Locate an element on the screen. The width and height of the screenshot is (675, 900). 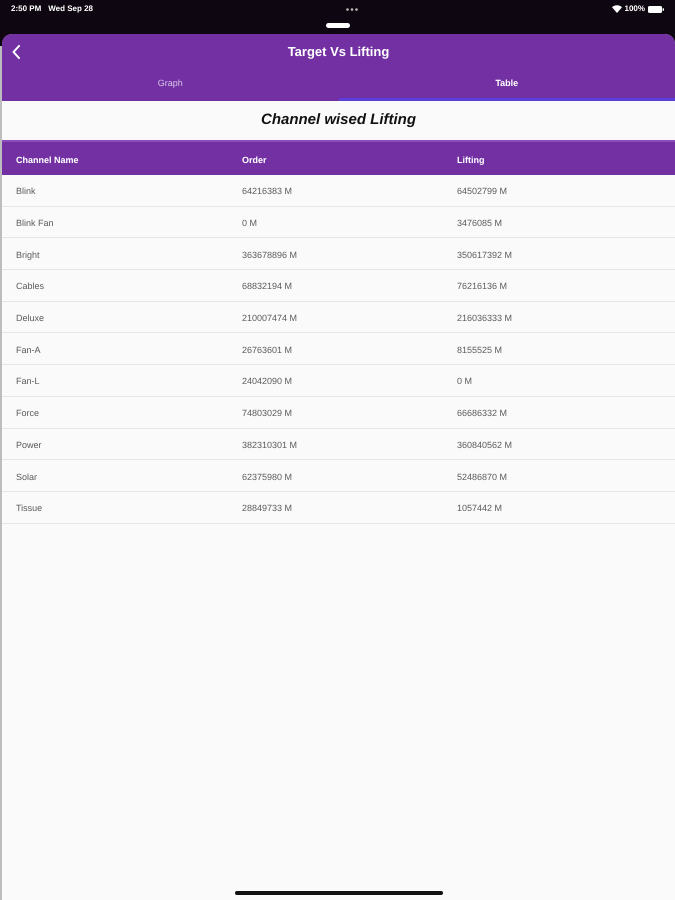
table-cell: 363678896 M is located at coordinates (270, 255).